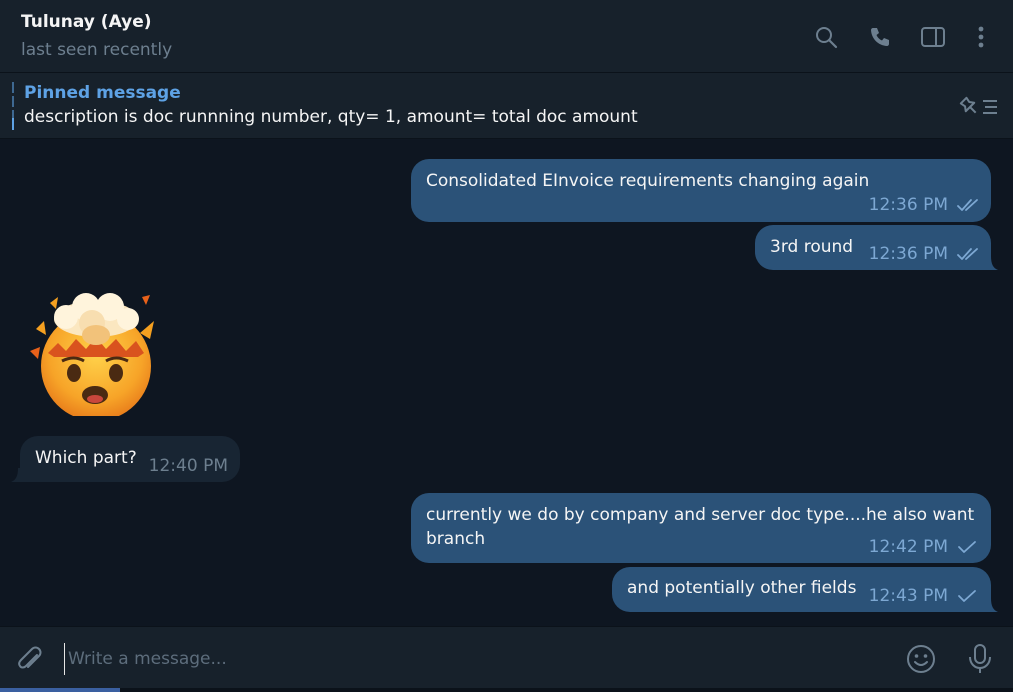 The width and height of the screenshot is (1013, 692). Describe the element at coordinates (506, 36) in the screenshot. I see `chat-header: Tulunay (Aye) last seen recently` at that location.